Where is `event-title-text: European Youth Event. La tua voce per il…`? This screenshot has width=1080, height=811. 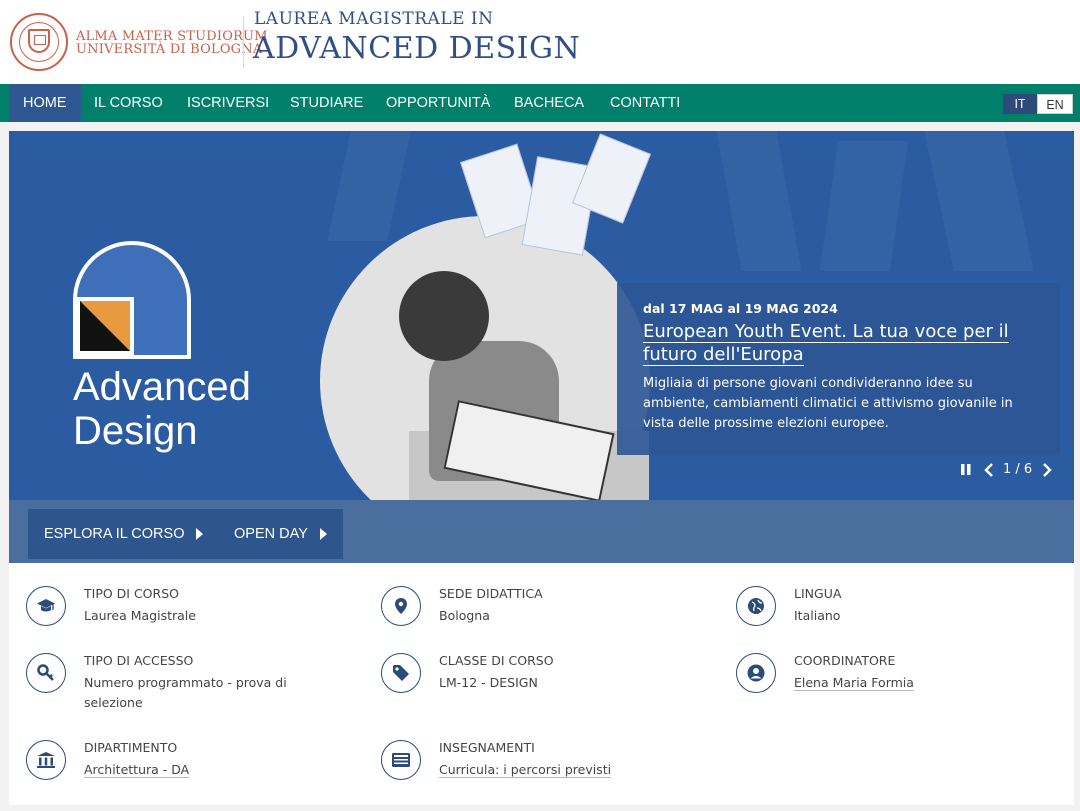
event-title-text: European Youth Event. La tua voce per il… is located at coordinates (826, 343).